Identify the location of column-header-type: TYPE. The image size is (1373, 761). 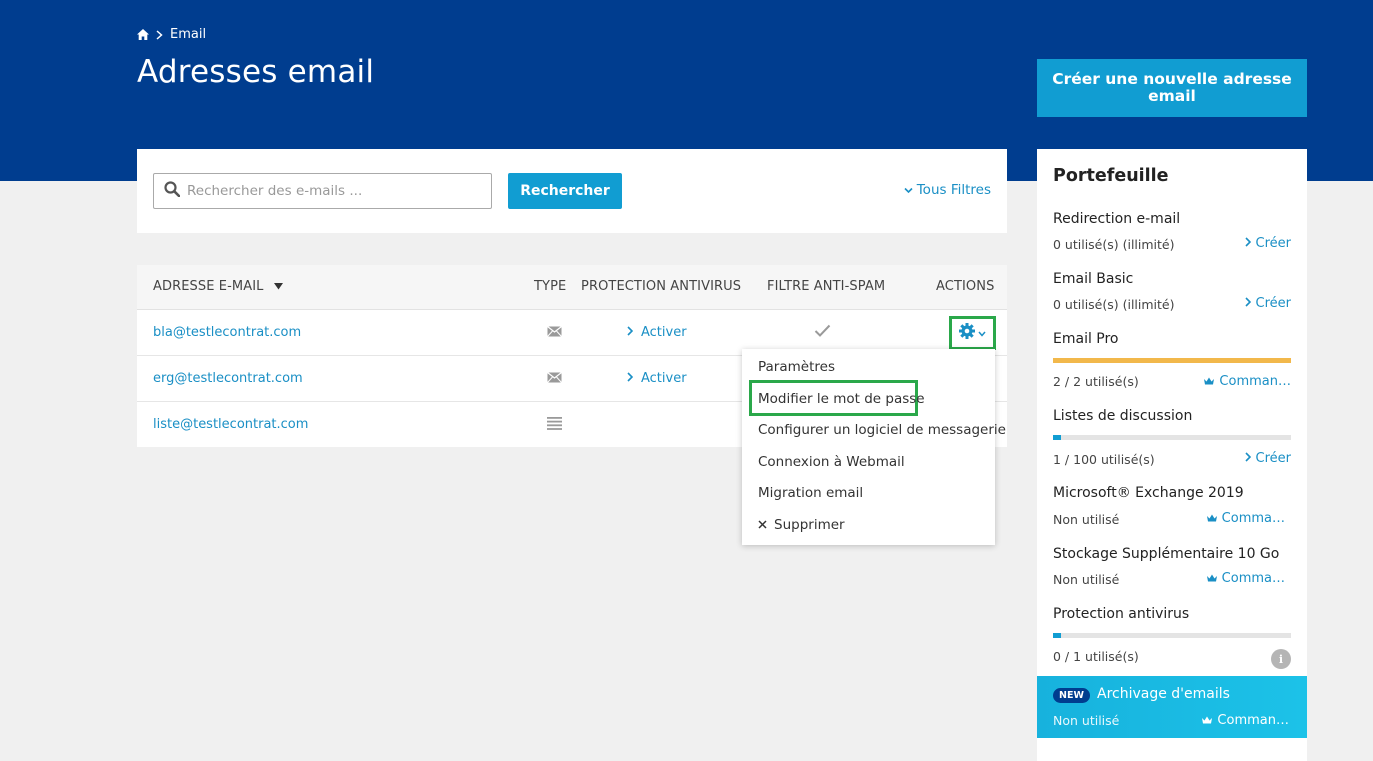
(550, 286).